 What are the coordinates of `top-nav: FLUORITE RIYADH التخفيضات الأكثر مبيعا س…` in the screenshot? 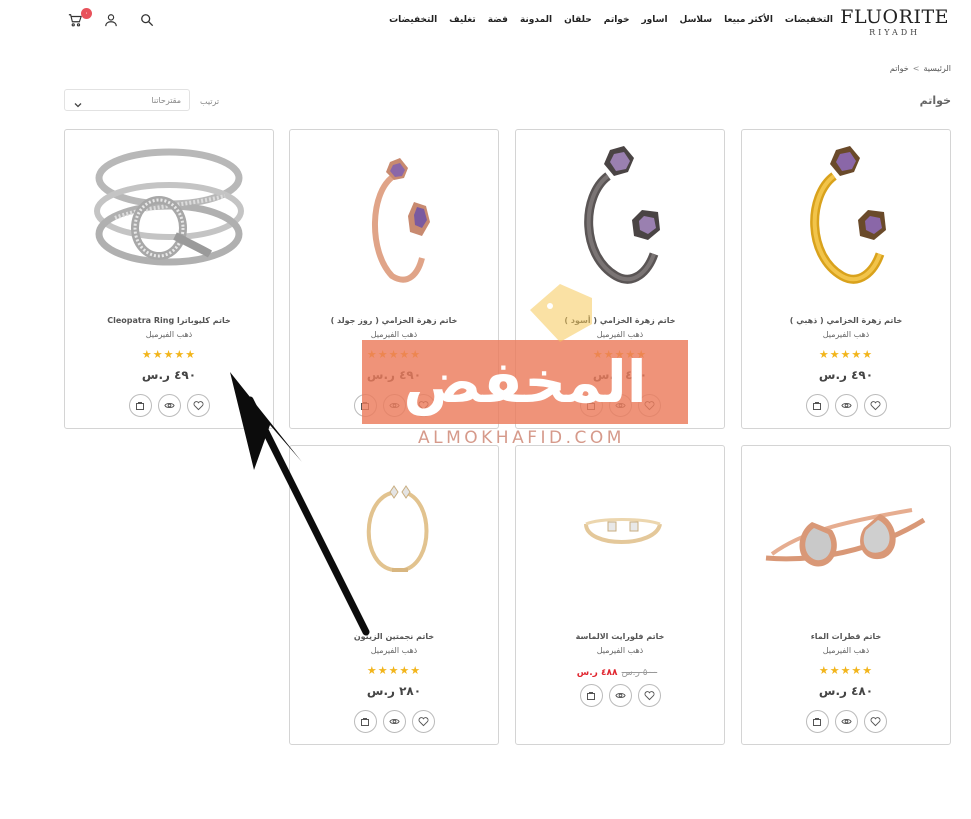 It's located at (485, 22).